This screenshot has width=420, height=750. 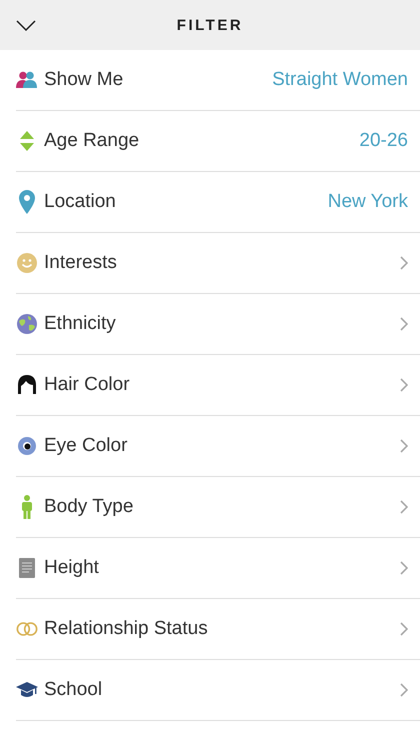 I want to click on smiley-icon, so click(x=27, y=263).